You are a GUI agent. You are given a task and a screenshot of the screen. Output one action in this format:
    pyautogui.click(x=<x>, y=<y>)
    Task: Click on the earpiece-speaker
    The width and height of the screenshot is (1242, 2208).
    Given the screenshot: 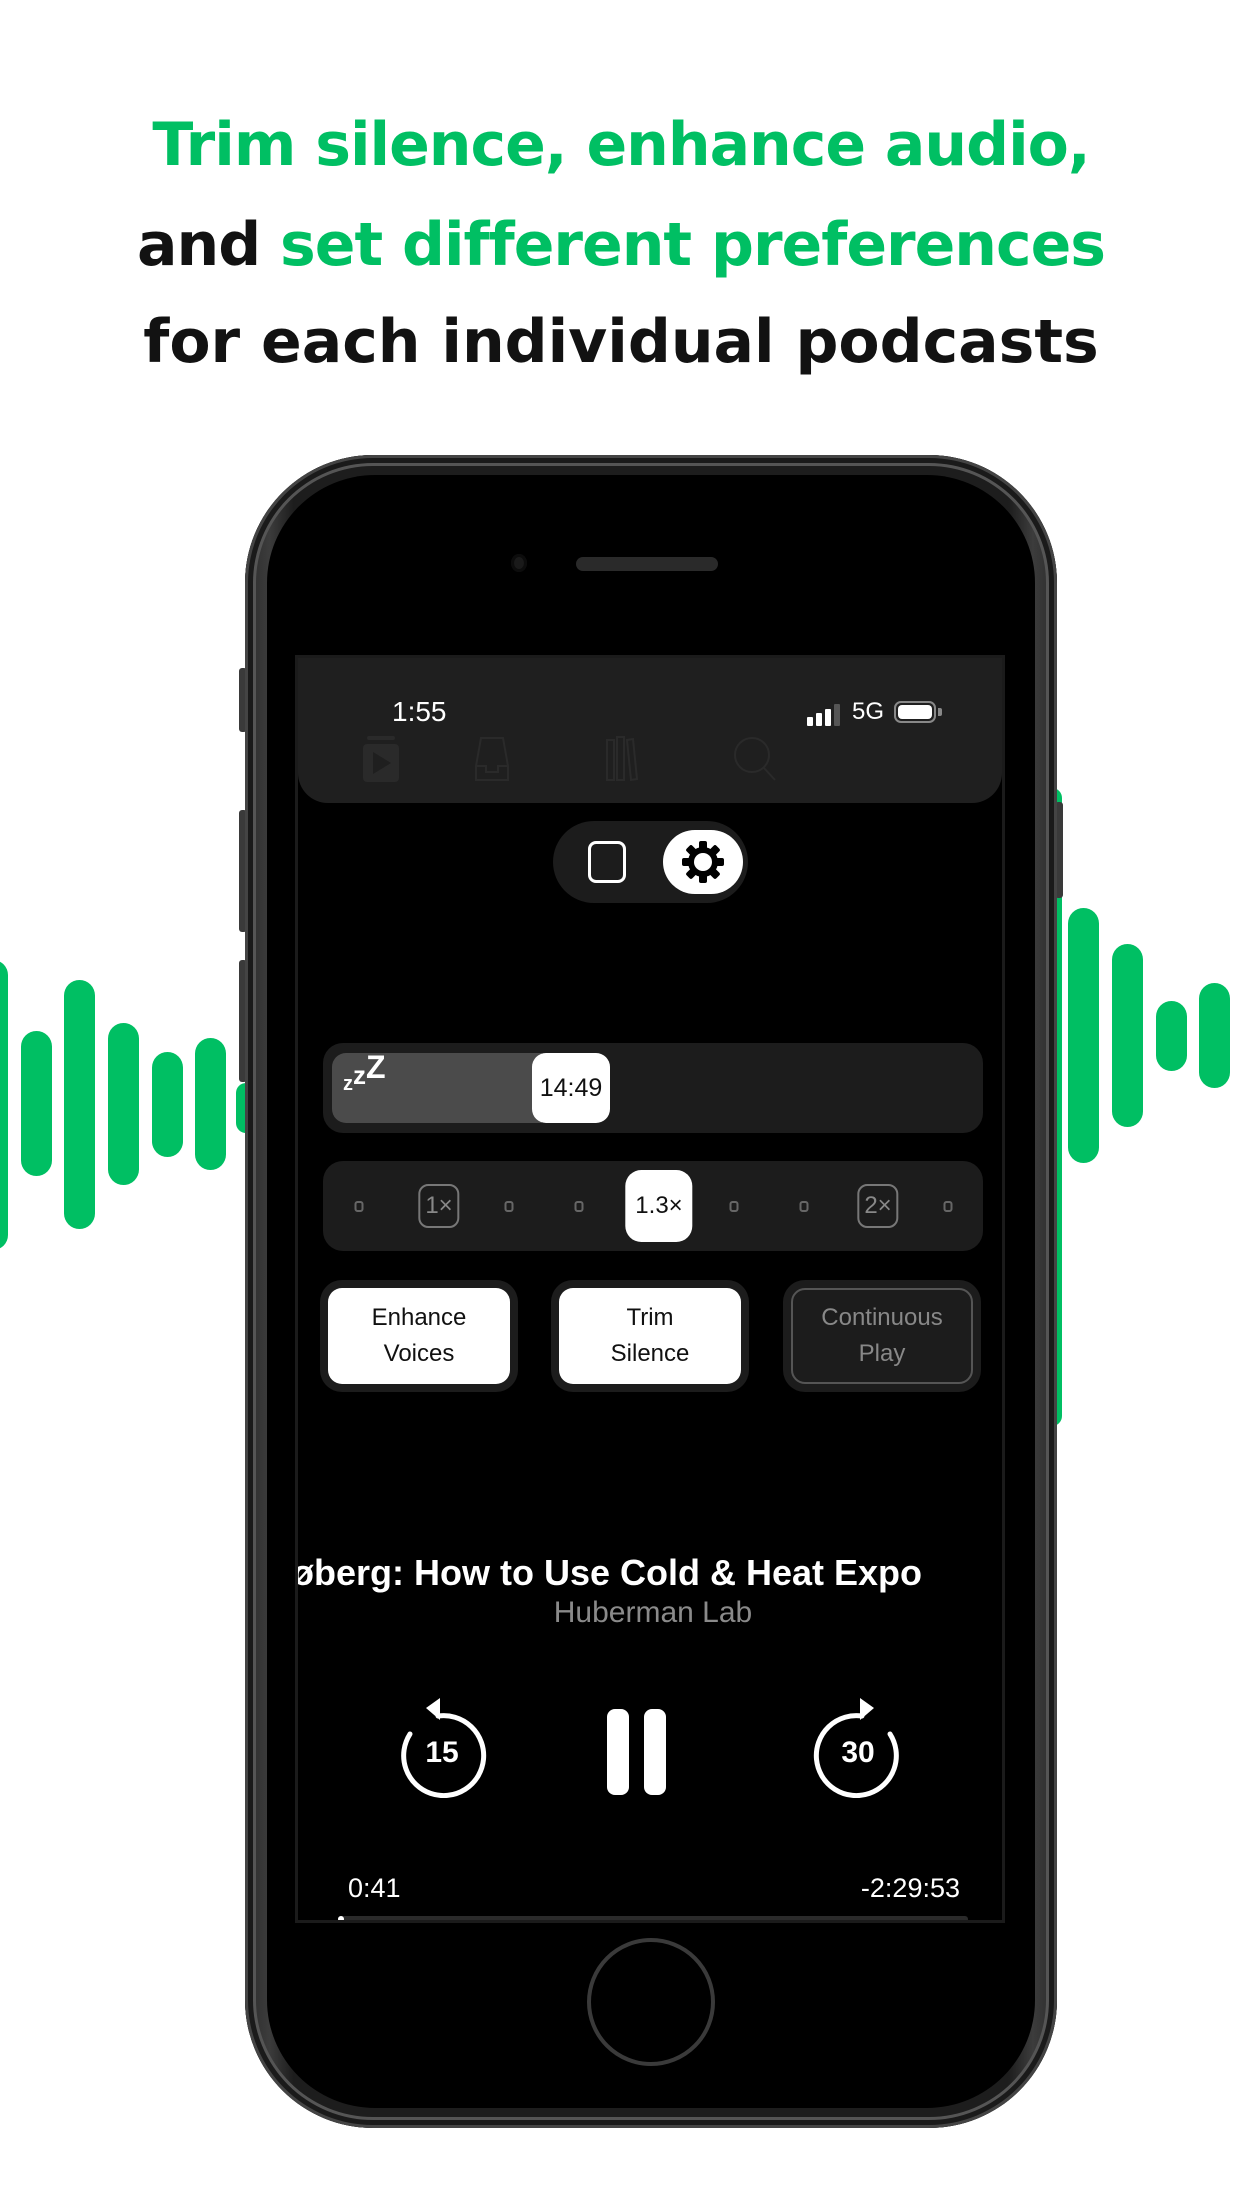 What is the action you would take?
    pyautogui.click(x=647, y=564)
    